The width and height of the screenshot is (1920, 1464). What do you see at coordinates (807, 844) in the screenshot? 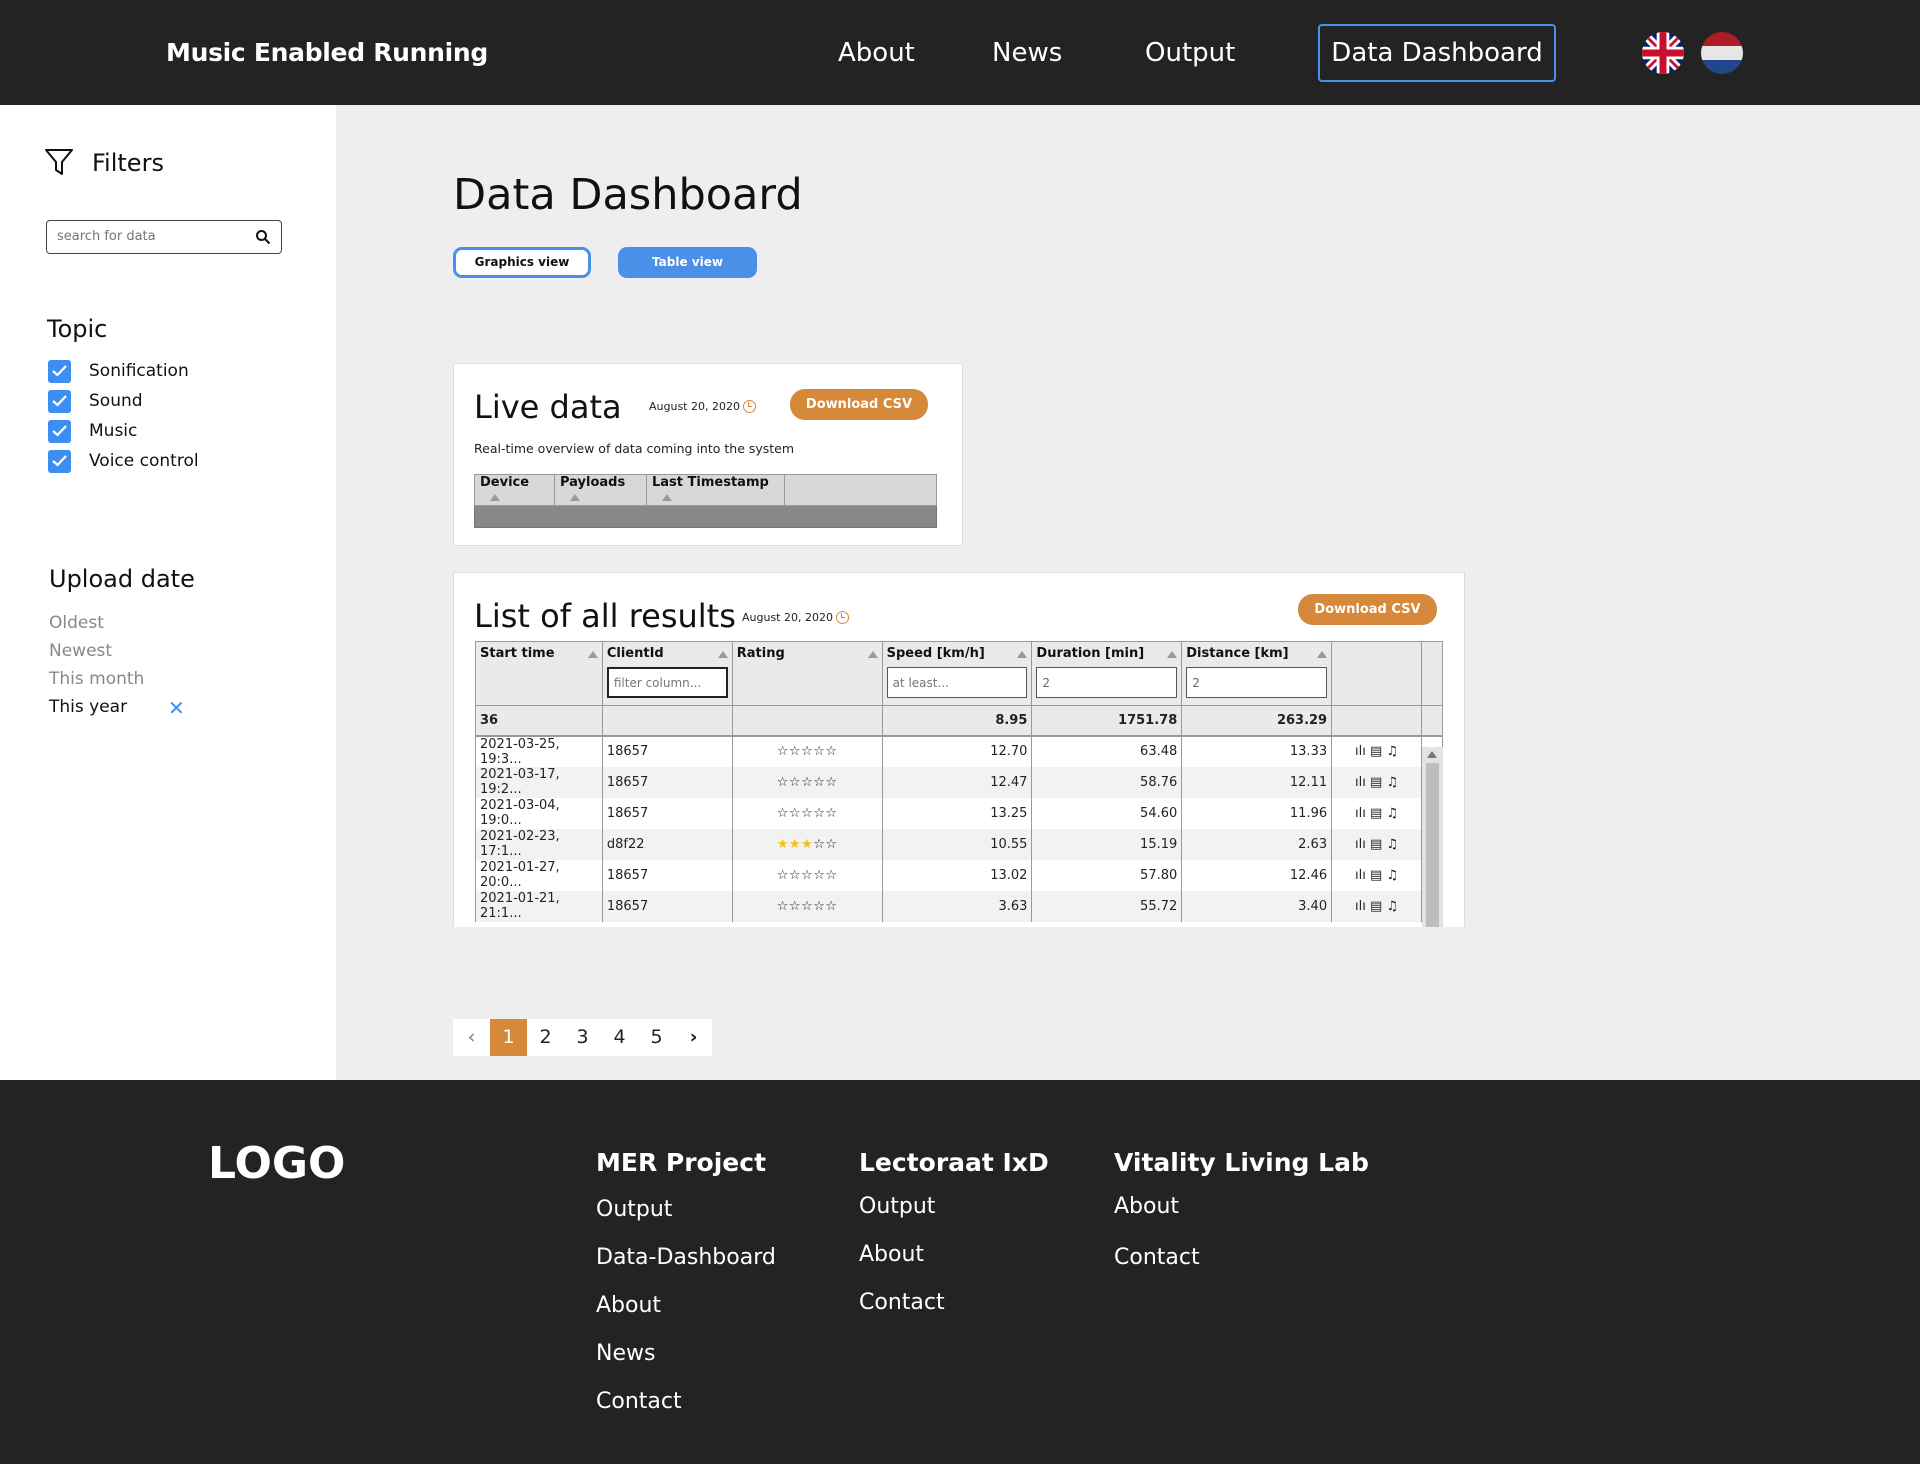
I see `rating-stars-icon: ★★★☆☆` at bounding box center [807, 844].